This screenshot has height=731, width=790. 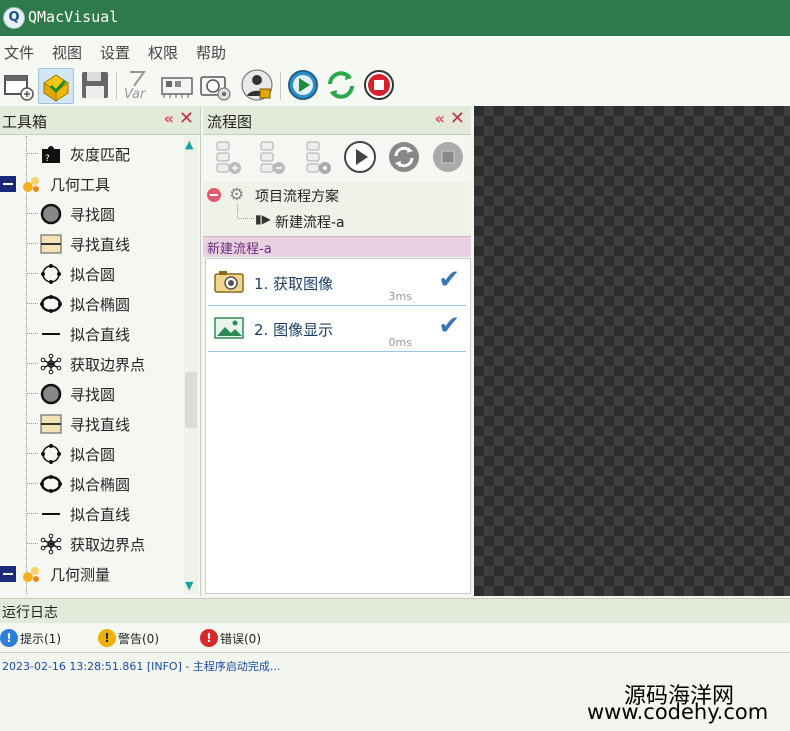 I want to click on menu-permissions: 权限, so click(x=163, y=52).